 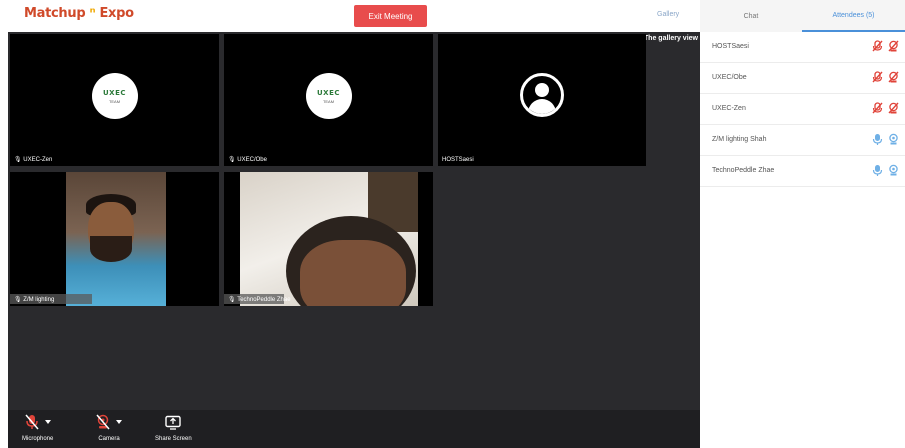 What do you see at coordinates (109, 439) in the screenshot?
I see `camera-label: Camera` at bounding box center [109, 439].